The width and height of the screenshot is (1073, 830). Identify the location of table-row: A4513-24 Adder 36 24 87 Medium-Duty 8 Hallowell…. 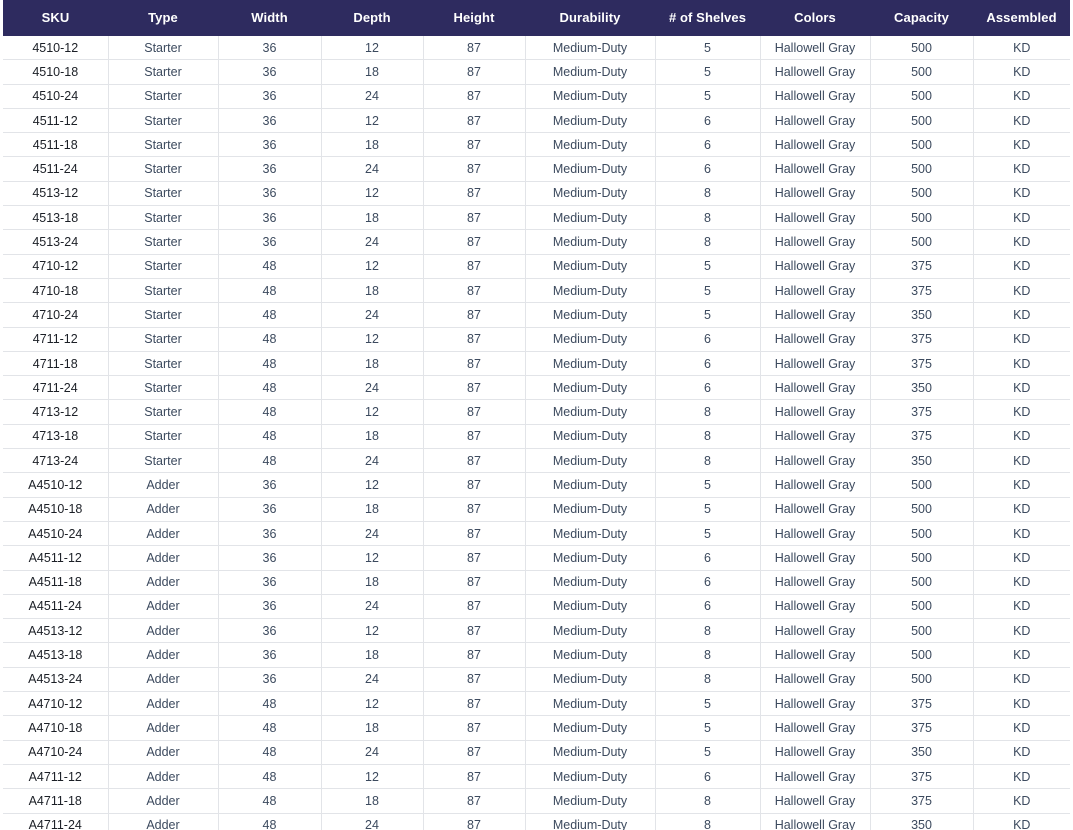
(536, 680).